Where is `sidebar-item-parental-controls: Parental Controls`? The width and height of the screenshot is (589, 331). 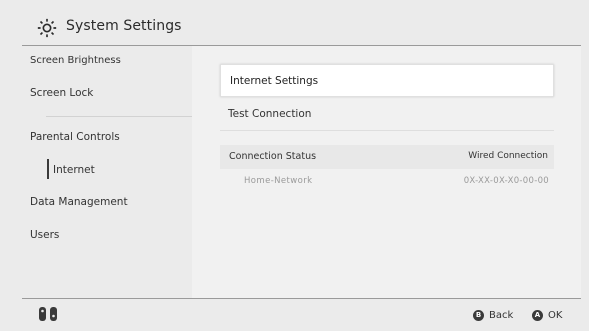 sidebar-item-parental-controls: Parental Controls is located at coordinates (75, 137).